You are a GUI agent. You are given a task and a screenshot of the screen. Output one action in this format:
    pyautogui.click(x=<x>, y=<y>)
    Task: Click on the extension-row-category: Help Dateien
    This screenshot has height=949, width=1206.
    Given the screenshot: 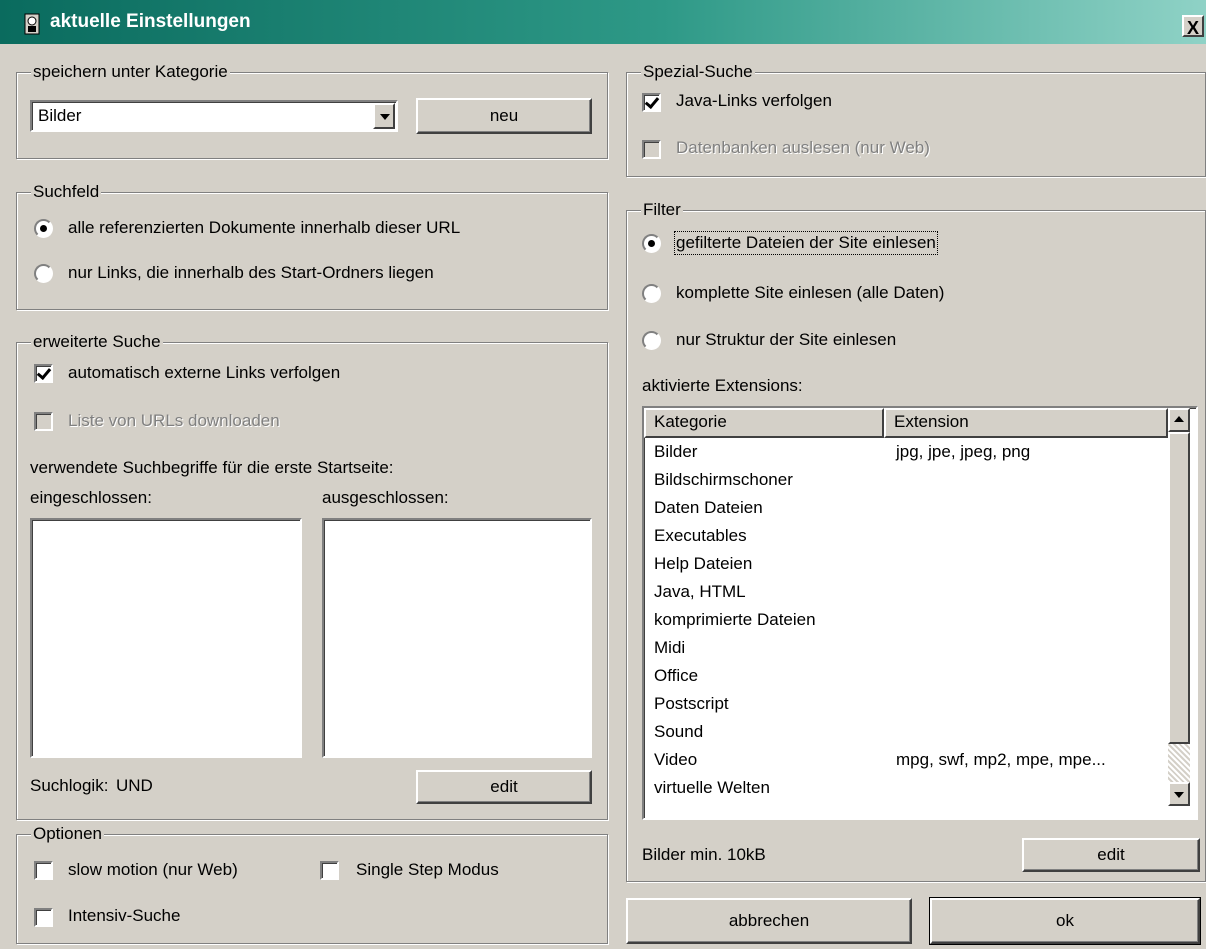 What is the action you would take?
    pyautogui.click(x=703, y=563)
    